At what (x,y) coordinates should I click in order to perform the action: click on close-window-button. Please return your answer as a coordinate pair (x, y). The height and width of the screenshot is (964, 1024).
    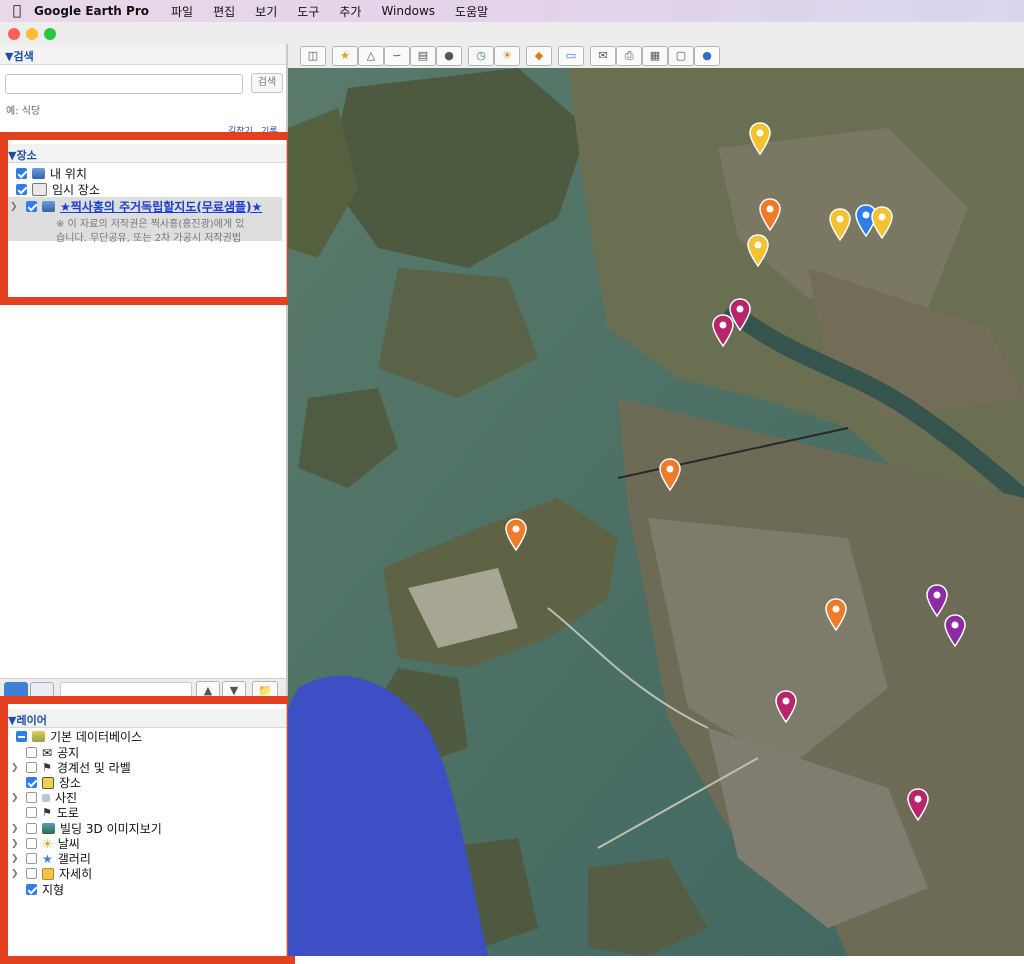
    Looking at the image, I should click on (14, 34).